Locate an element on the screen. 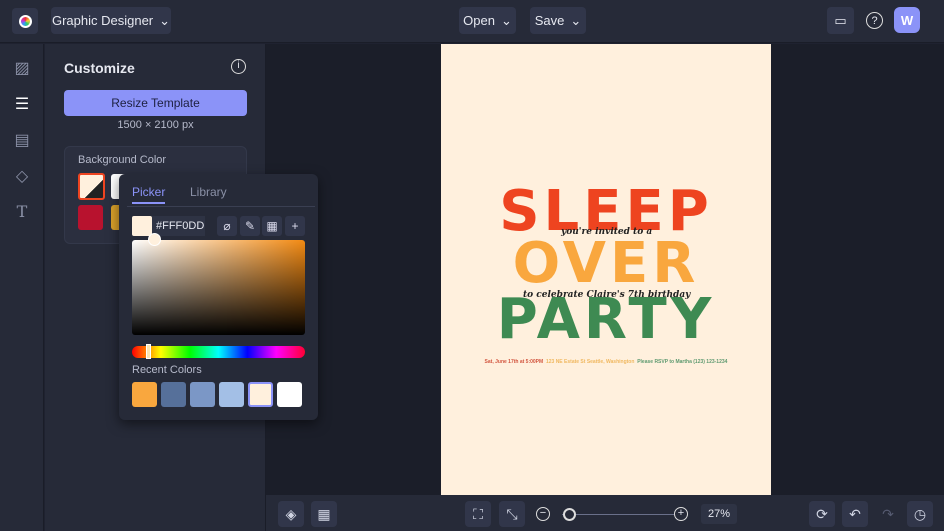 This screenshot has width=944, height=531. avatar: W is located at coordinates (907, 20).